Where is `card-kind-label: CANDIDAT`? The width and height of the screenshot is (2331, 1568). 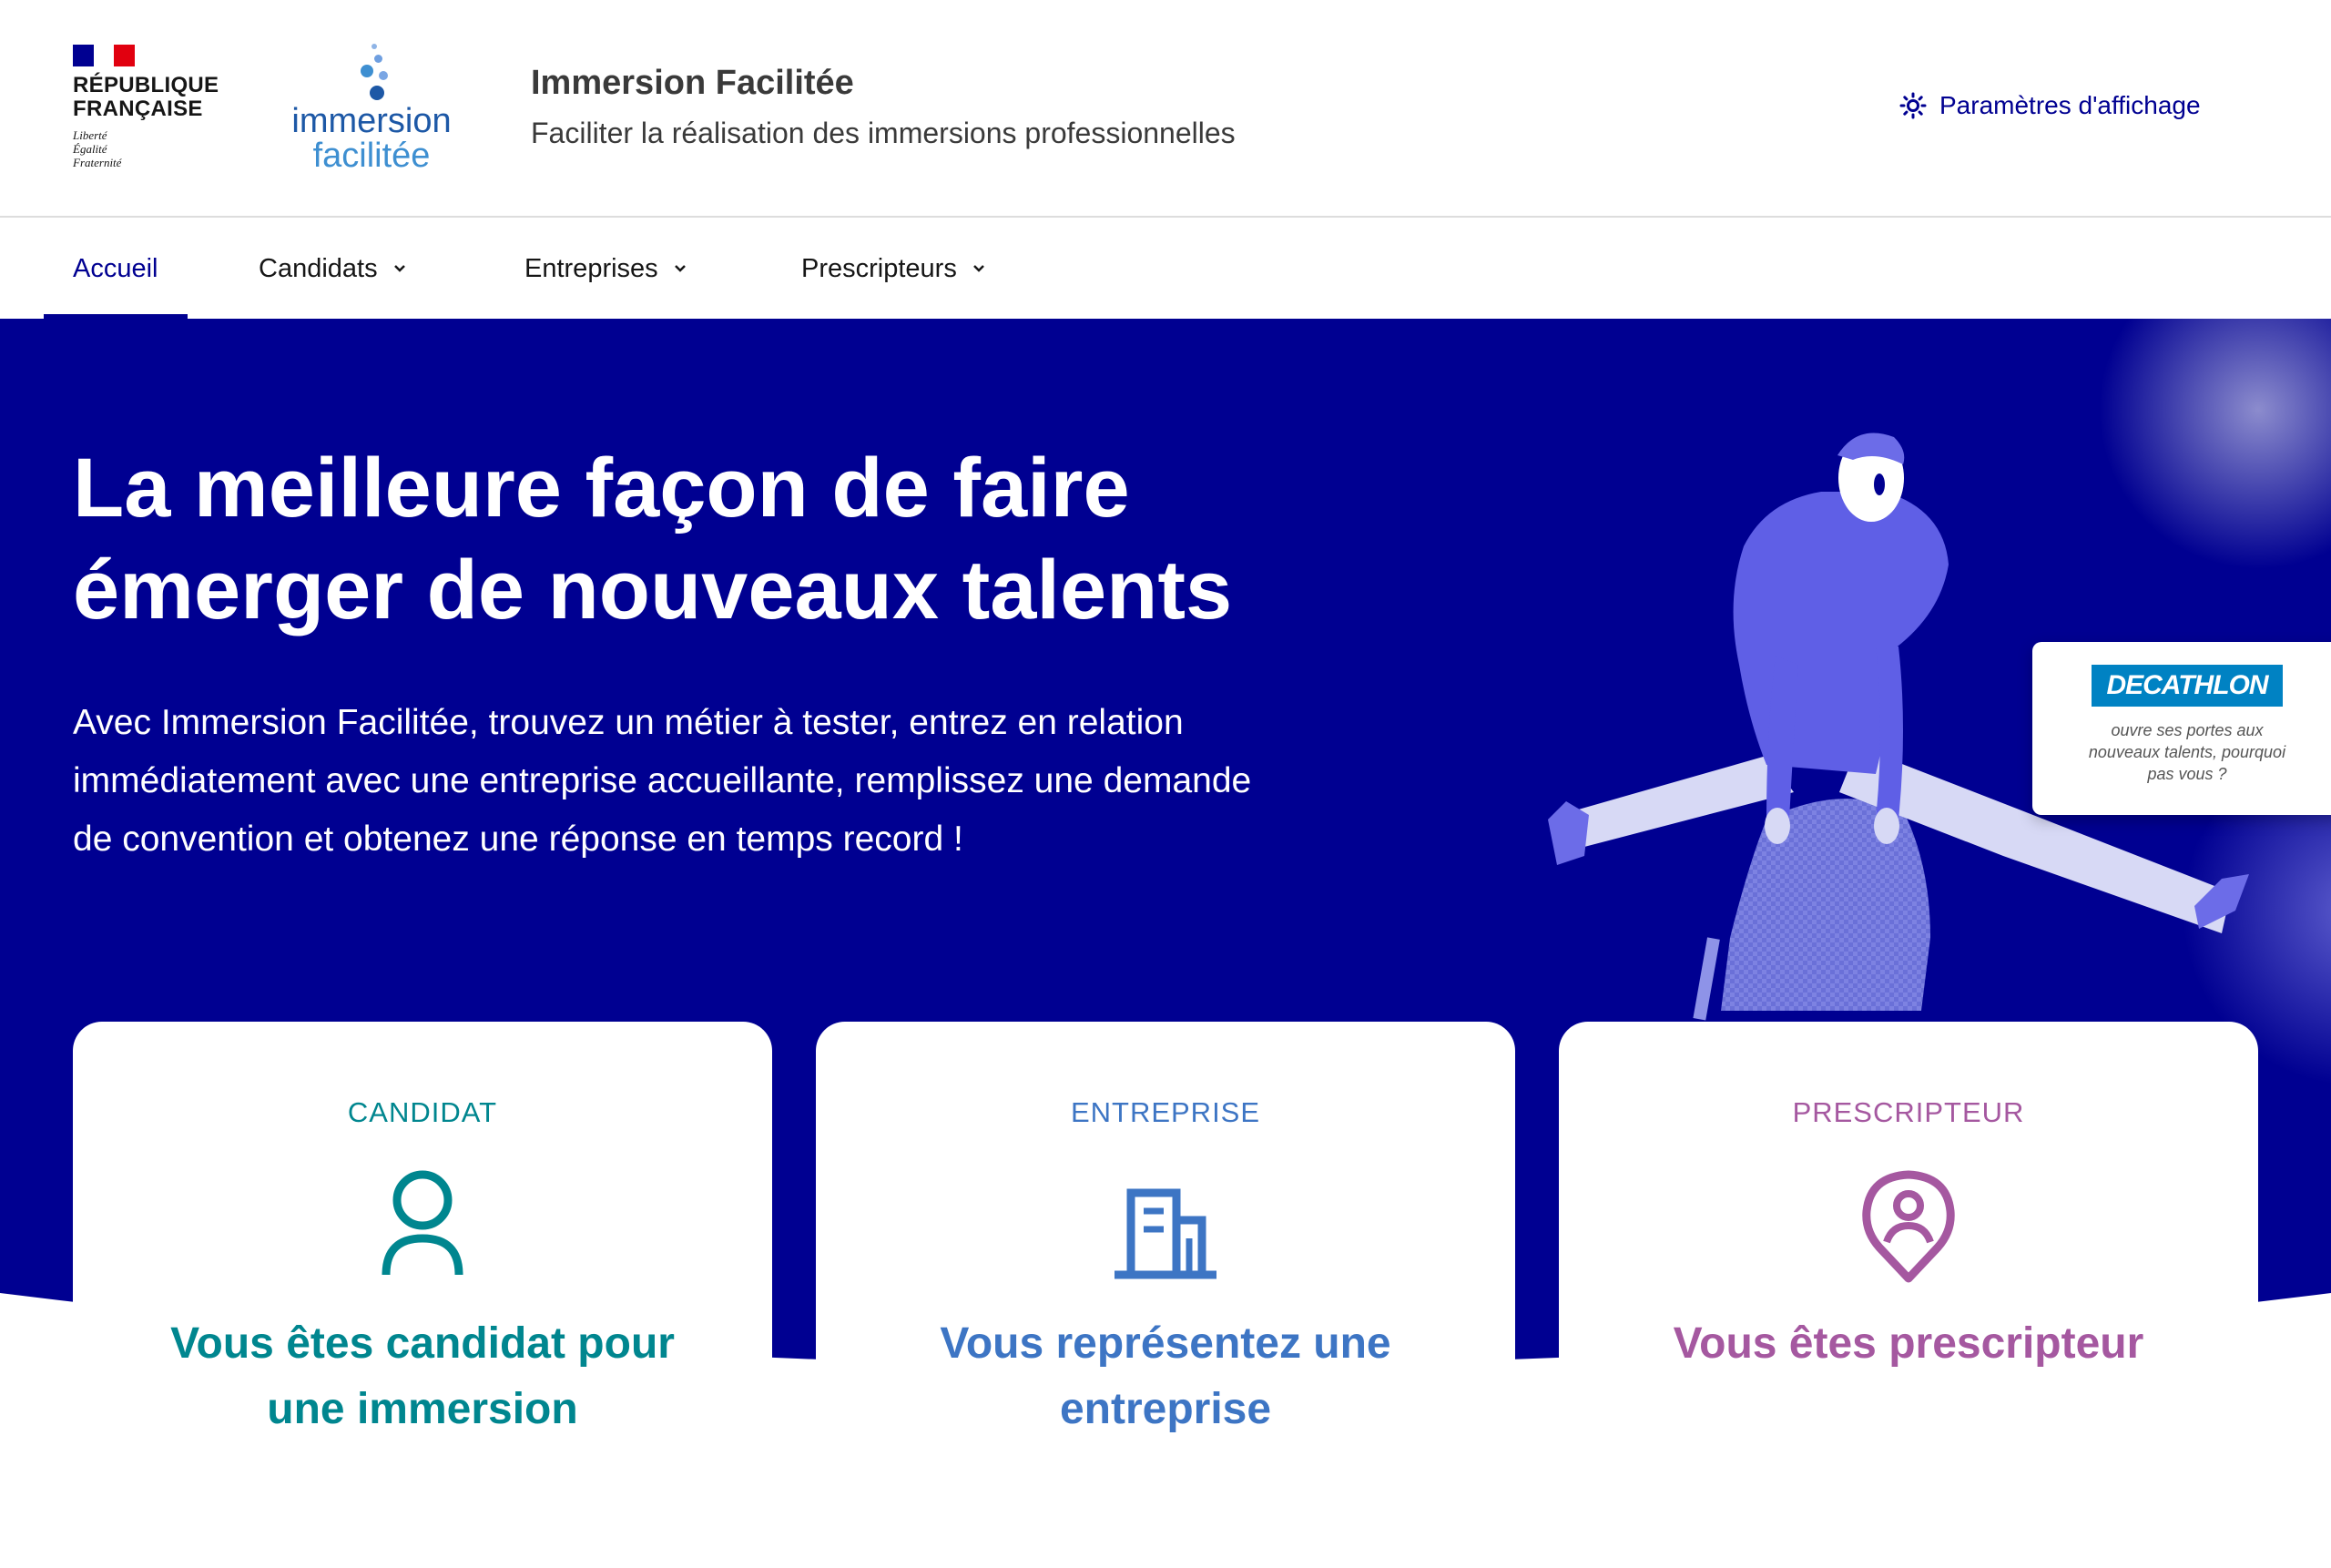 card-kind-label: CANDIDAT is located at coordinates (422, 1112).